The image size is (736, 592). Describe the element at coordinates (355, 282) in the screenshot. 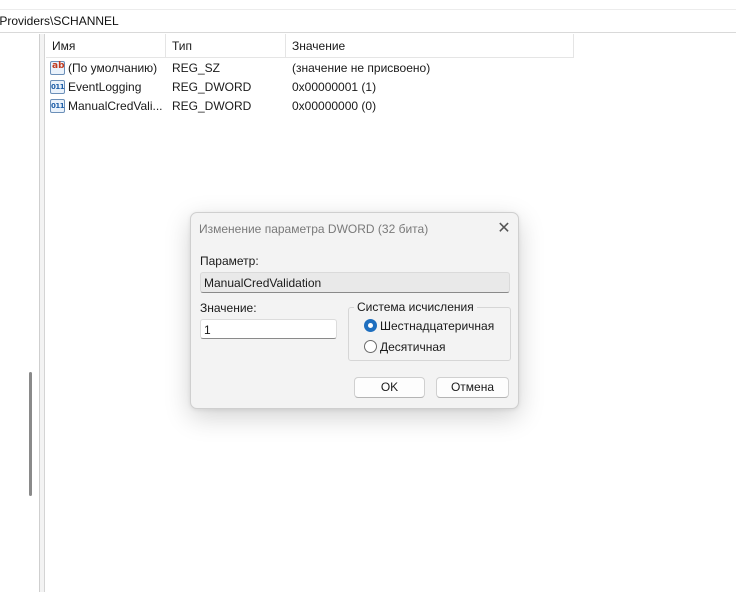

I see `param-name-field: ManualCredValidation` at that location.